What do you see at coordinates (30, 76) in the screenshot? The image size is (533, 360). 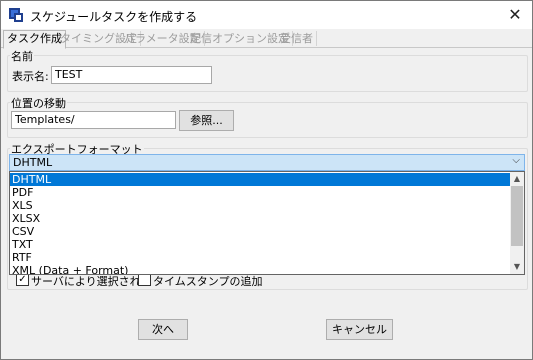 I see `display-name-label: 表示名:` at bounding box center [30, 76].